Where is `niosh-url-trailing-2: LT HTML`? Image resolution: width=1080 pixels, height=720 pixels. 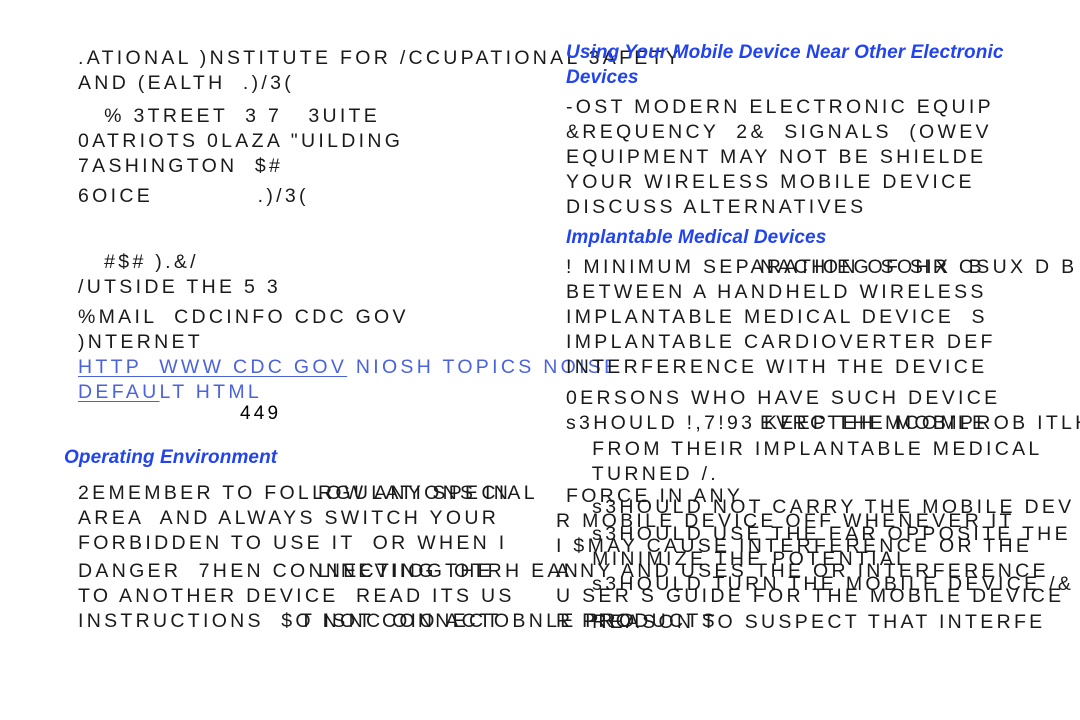 niosh-url-trailing-2: LT HTML is located at coordinates (211, 392).